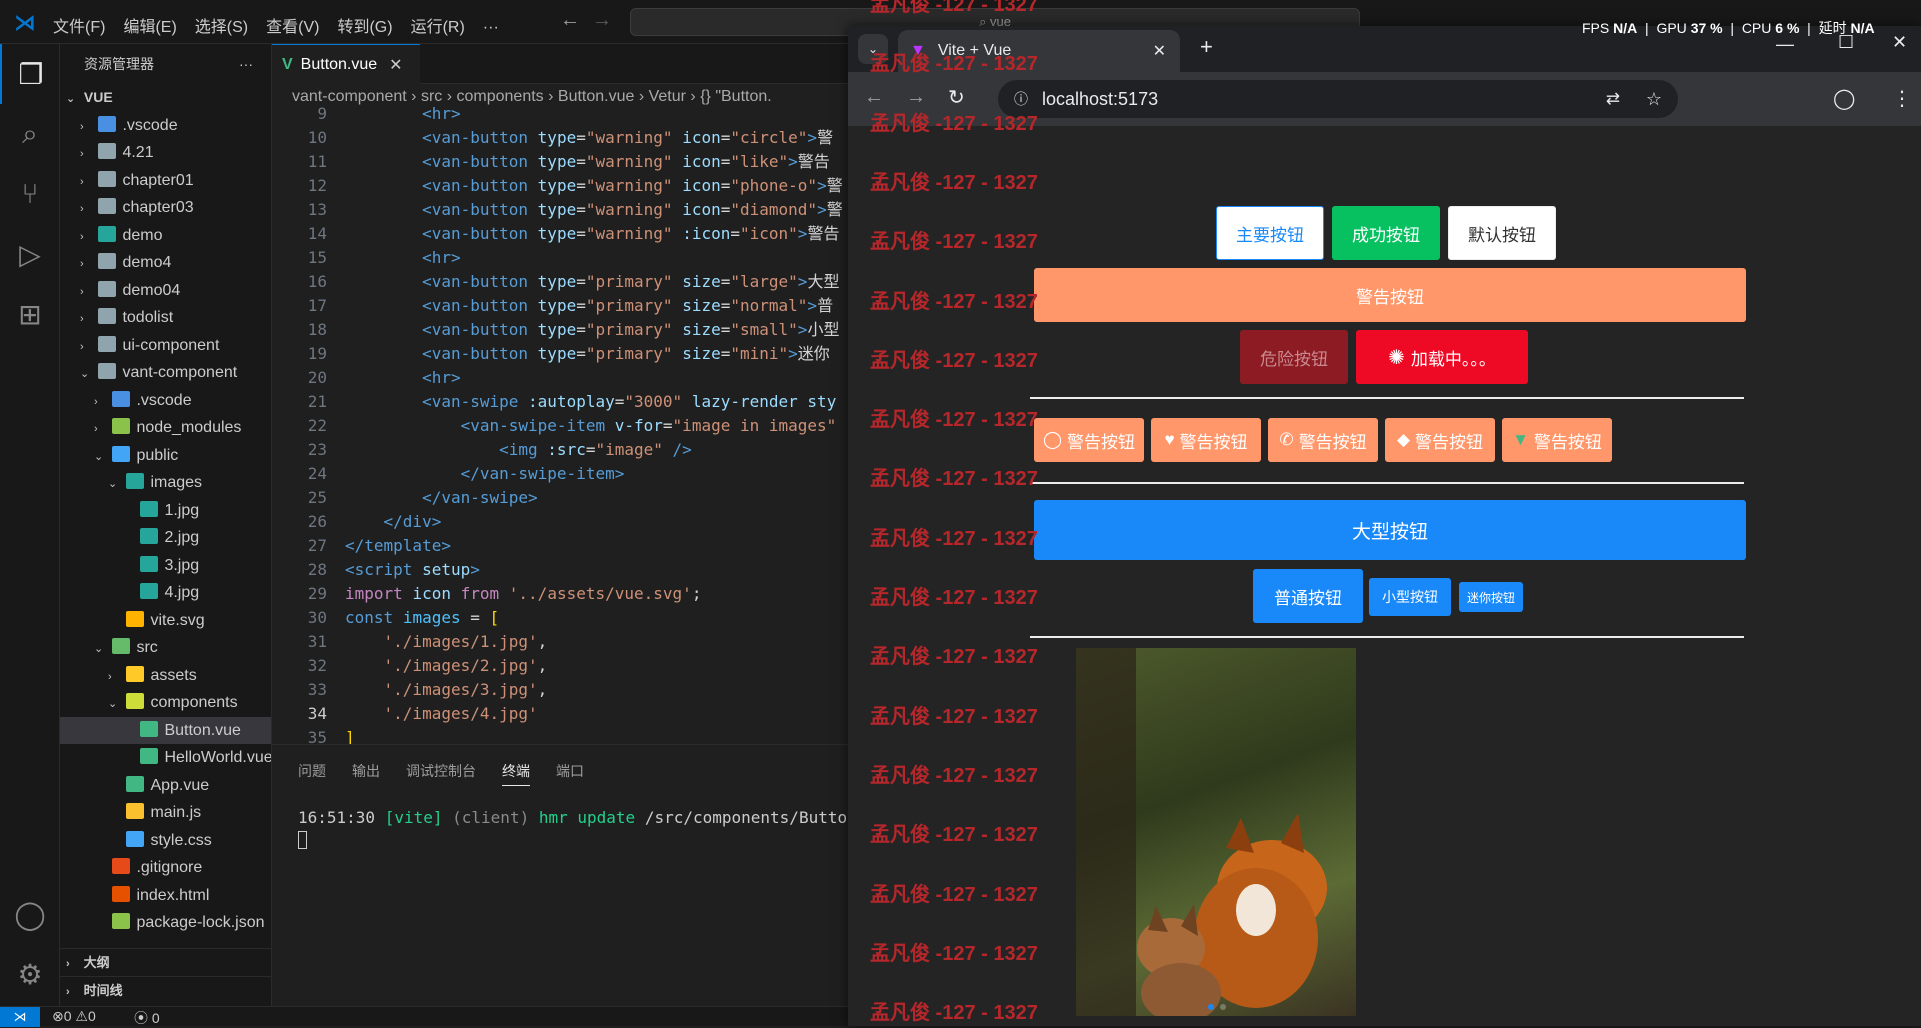 The image size is (1921, 1028). What do you see at coordinates (165, 989) in the screenshot?
I see `timeline-section: › 时间线` at bounding box center [165, 989].